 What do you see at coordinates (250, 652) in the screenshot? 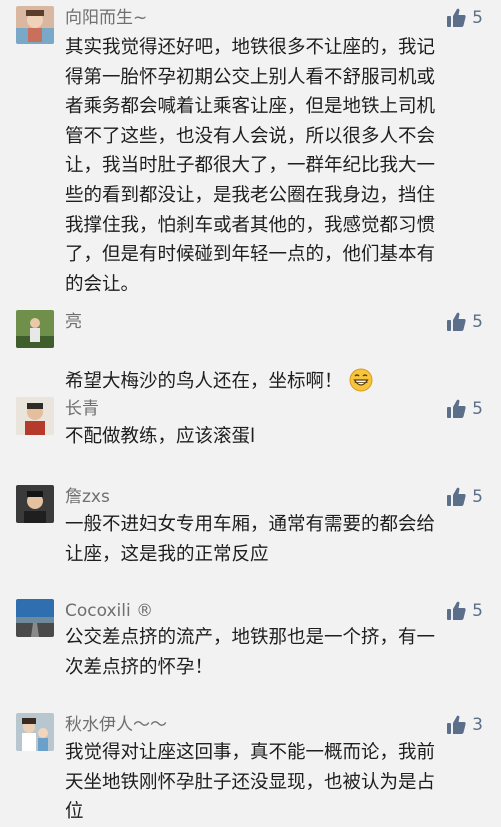
I see `comment-text: 公交差点挤的流产，地铁那也是一个挤，有一 次差点挤的怀孕！` at bounding box center [250, 652].